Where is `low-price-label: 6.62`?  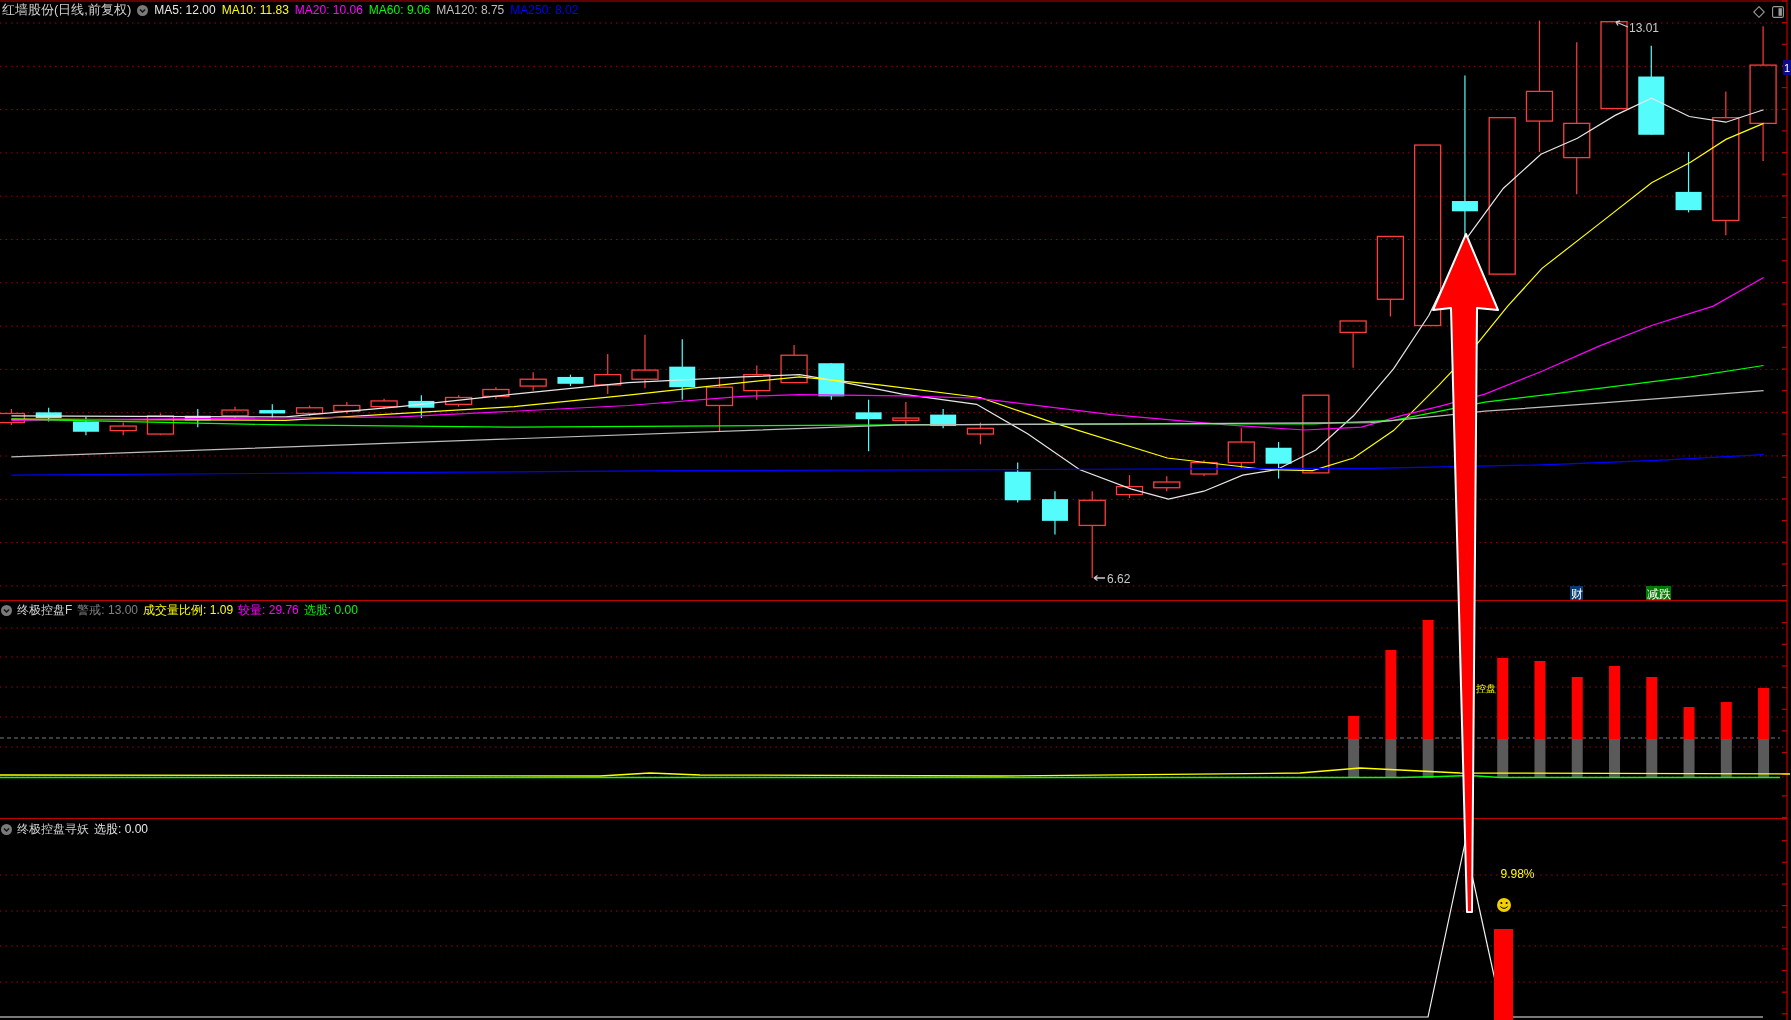
low-price-label: 6.62 is located at coordinates (1119, 579).